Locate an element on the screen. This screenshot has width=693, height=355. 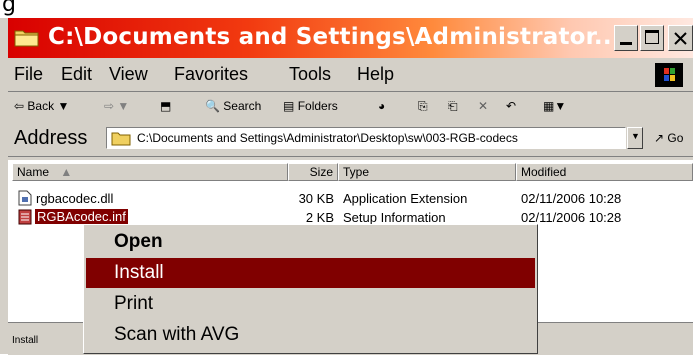
context-menu-print: Print is located at coordinates (310, 304).